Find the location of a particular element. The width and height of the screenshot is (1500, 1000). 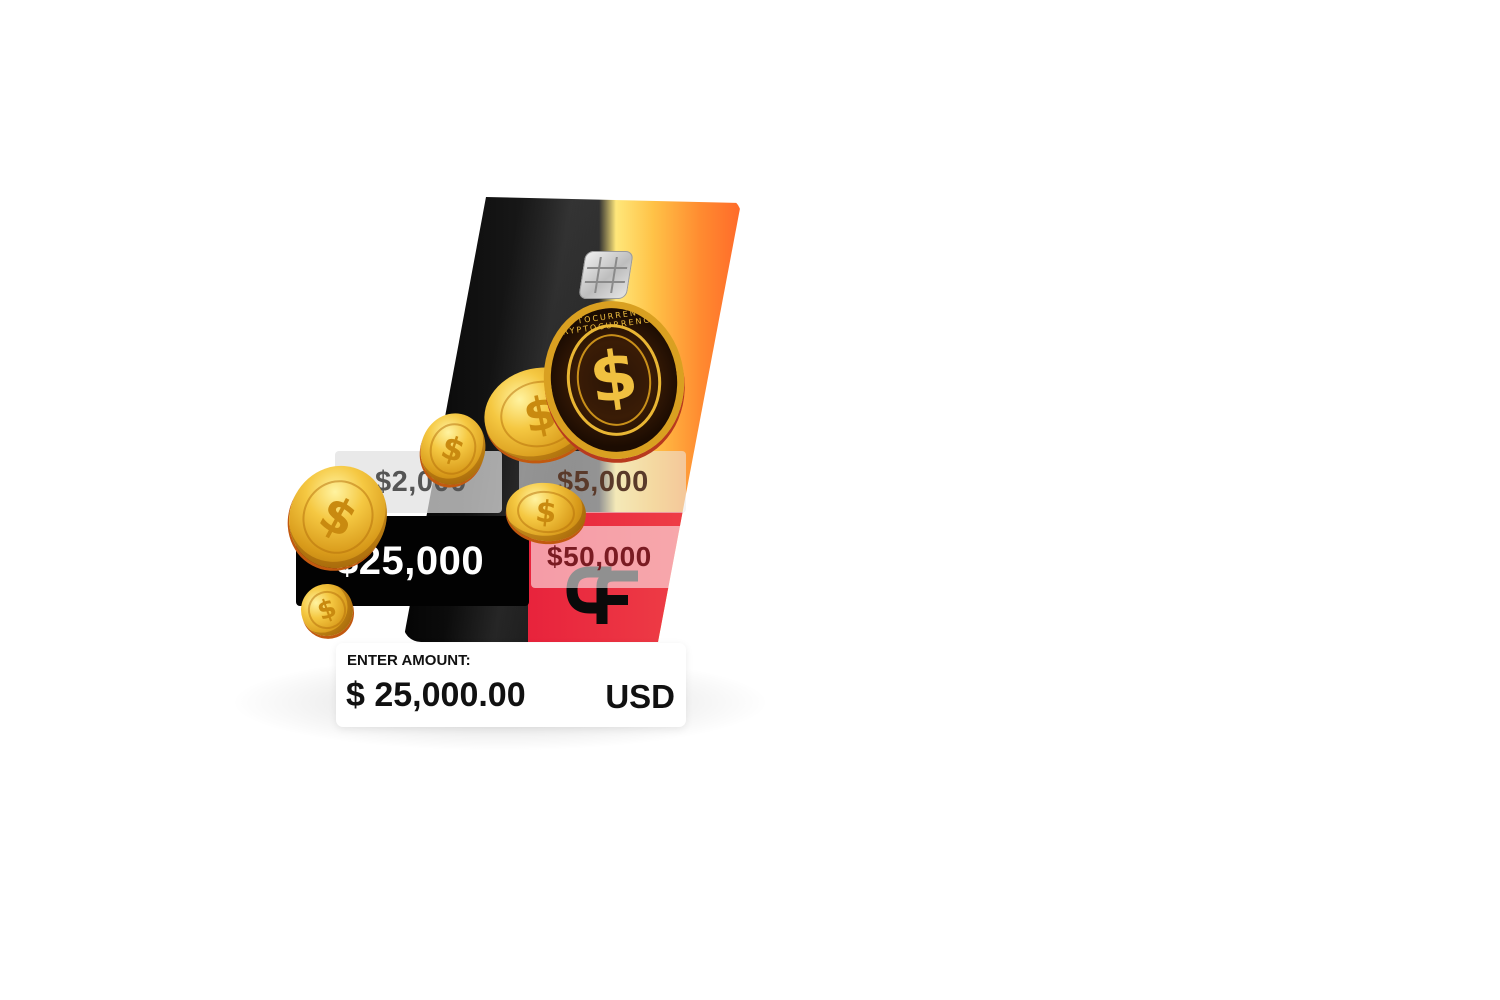

amount-input is located at coordinates (461, 695).